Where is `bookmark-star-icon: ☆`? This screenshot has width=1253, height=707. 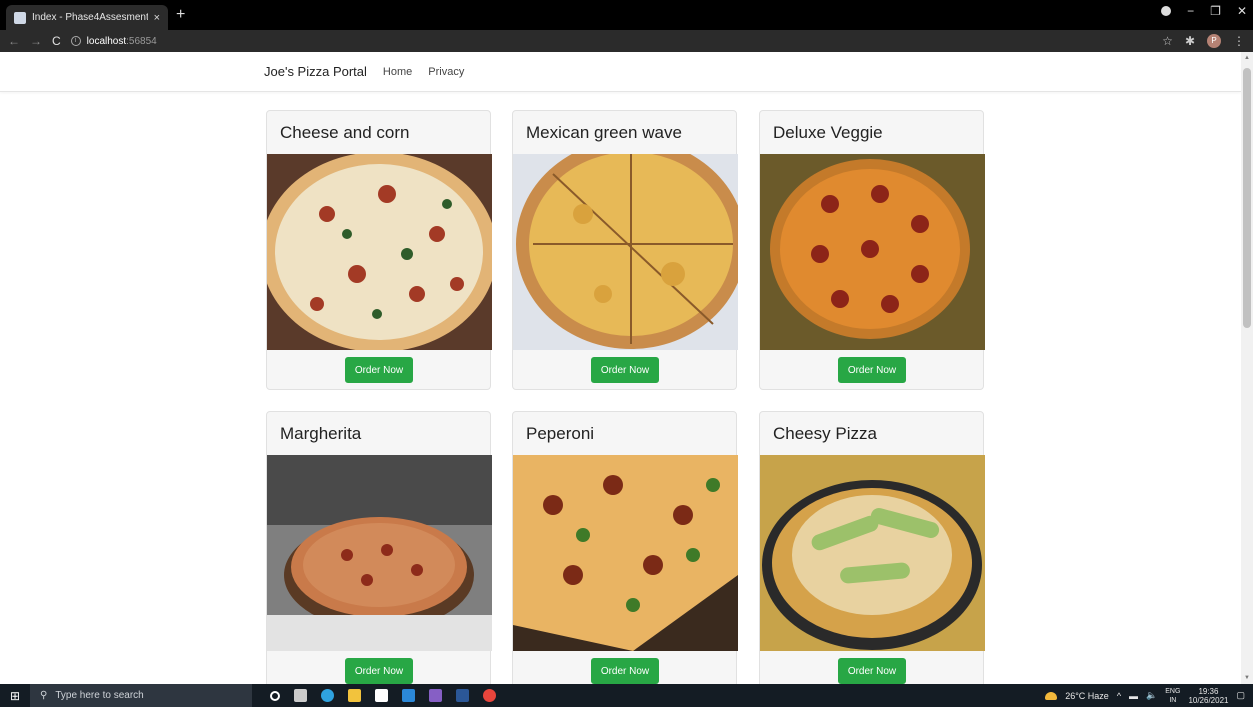 bookmark-star-icon: ☆ is located at coordinates (1167, 41).